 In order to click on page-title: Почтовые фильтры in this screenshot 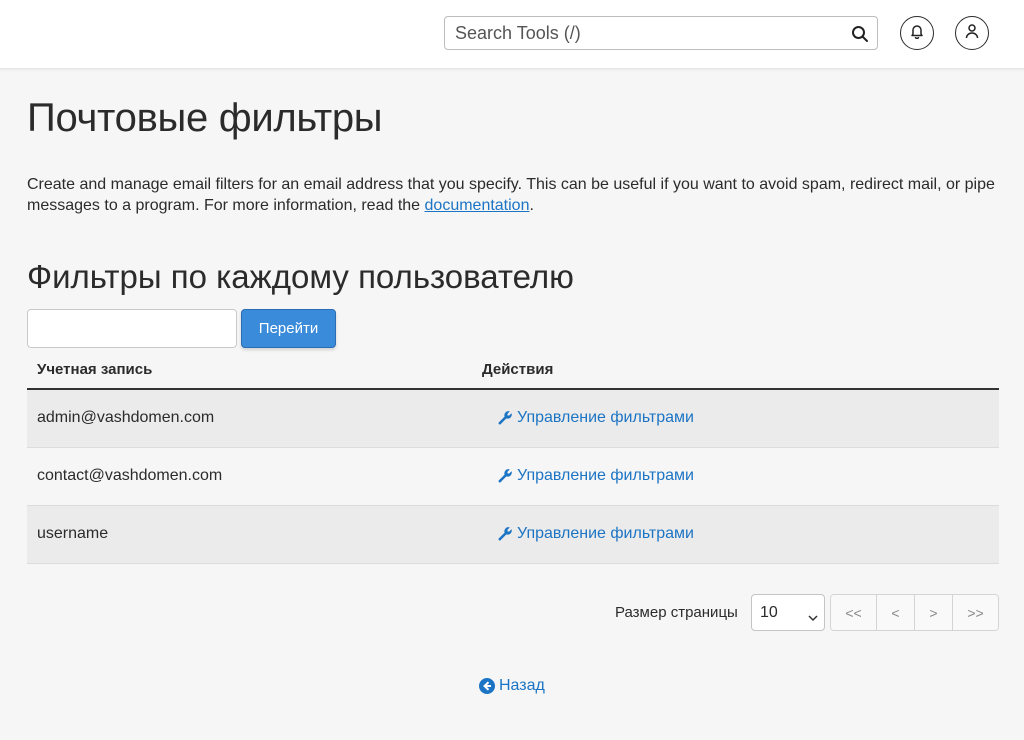, I will do `click(205, 118)`.